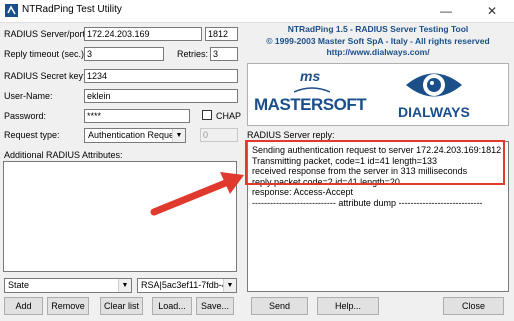 Image resolution: width=514 pixels, height=321 pixels. I want to click on banner-url: http://www.dialways.com/, so click(378, 53).